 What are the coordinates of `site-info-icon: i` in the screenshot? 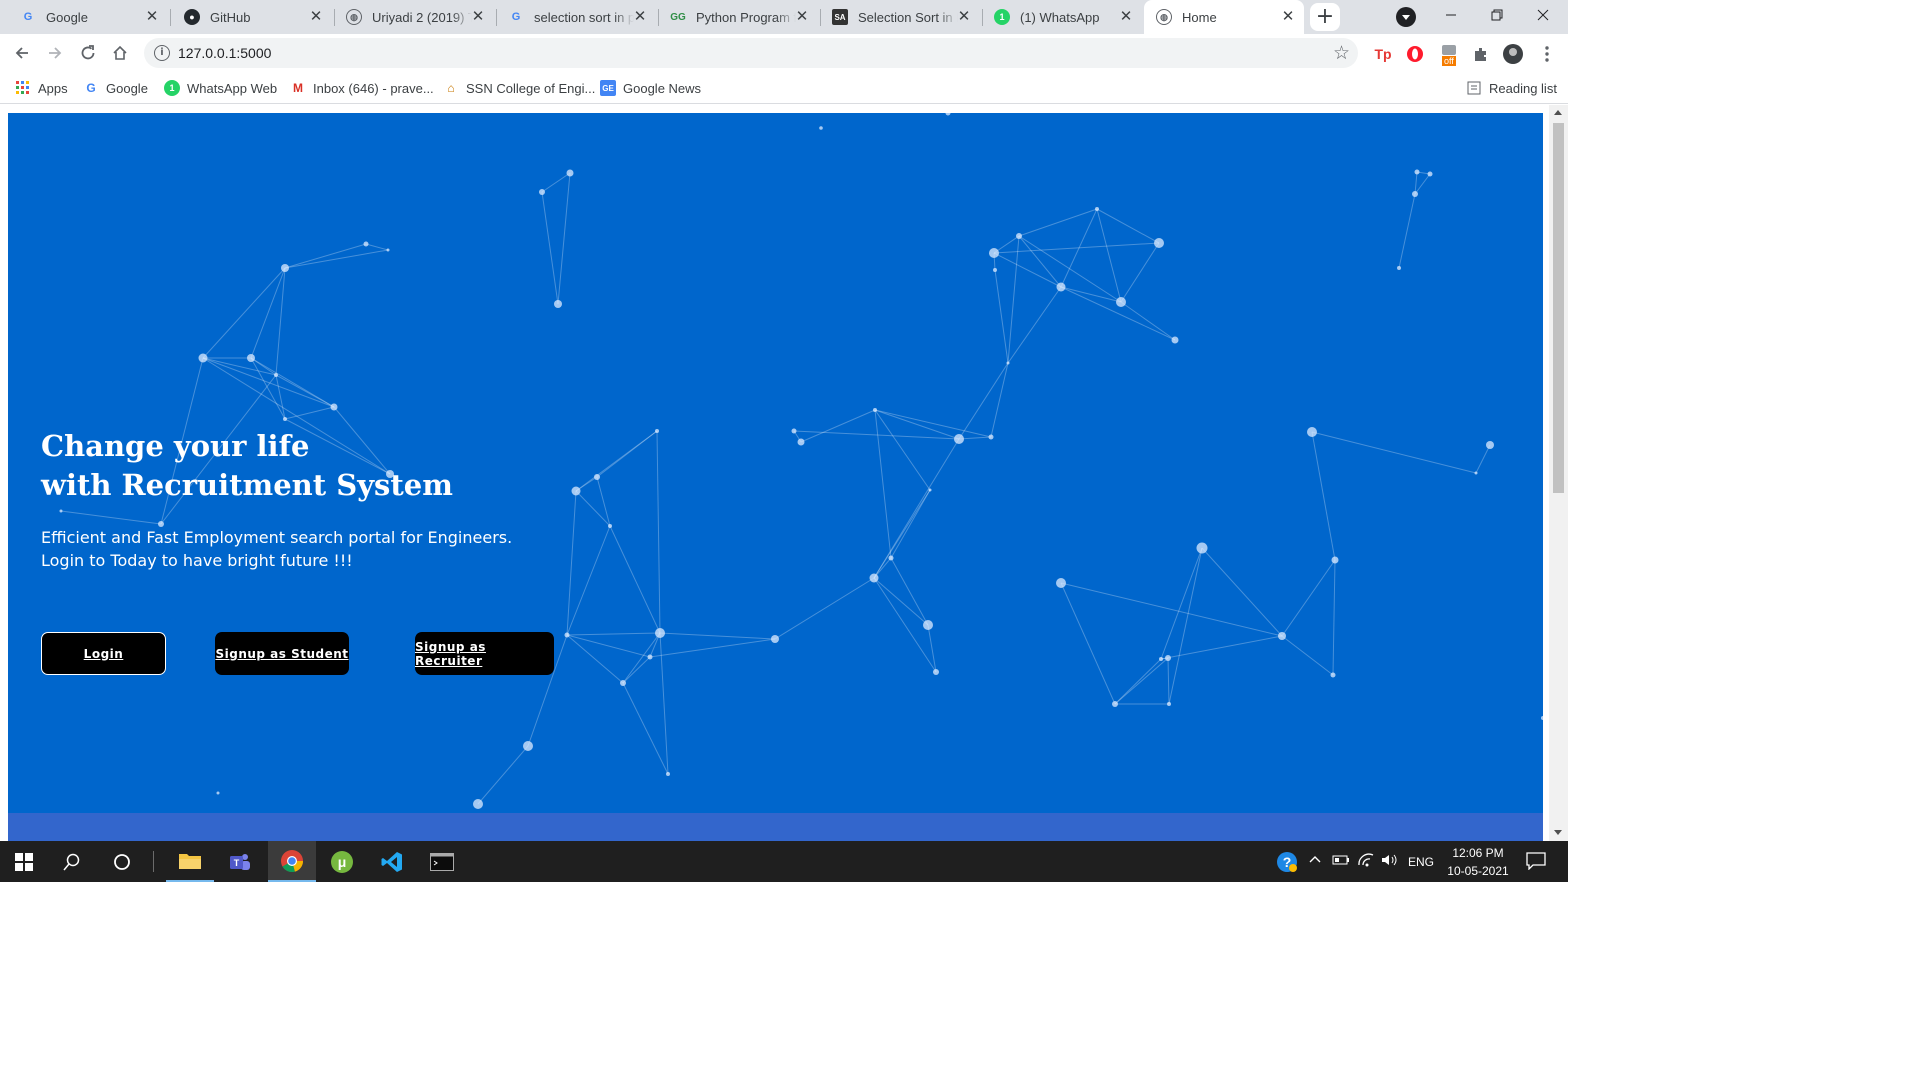 It's located at (162, 53).